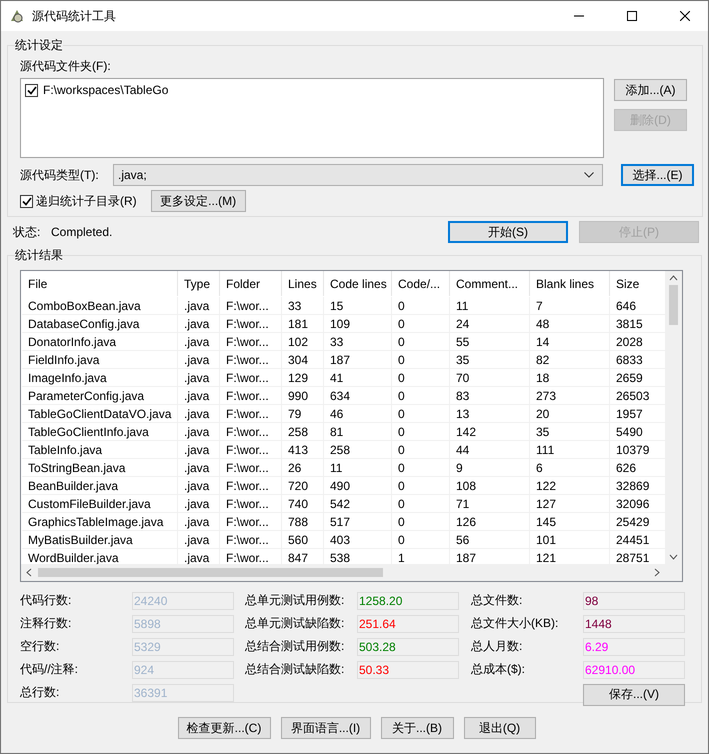 This screenshot has width=709, height=754. I want to click on table-cell: 79, so click(303, 413).